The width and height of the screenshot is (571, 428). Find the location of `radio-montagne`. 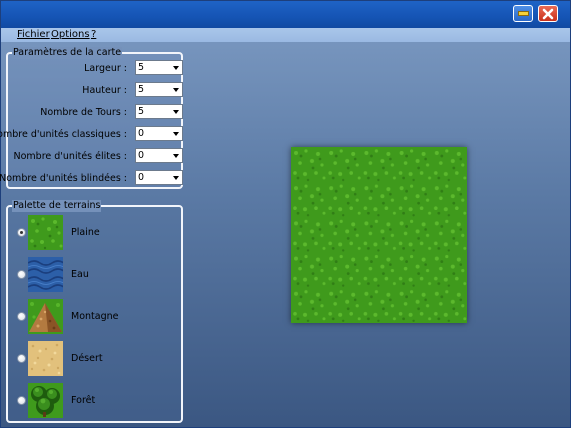

radio-montagne is located at coordinates (21, 316).